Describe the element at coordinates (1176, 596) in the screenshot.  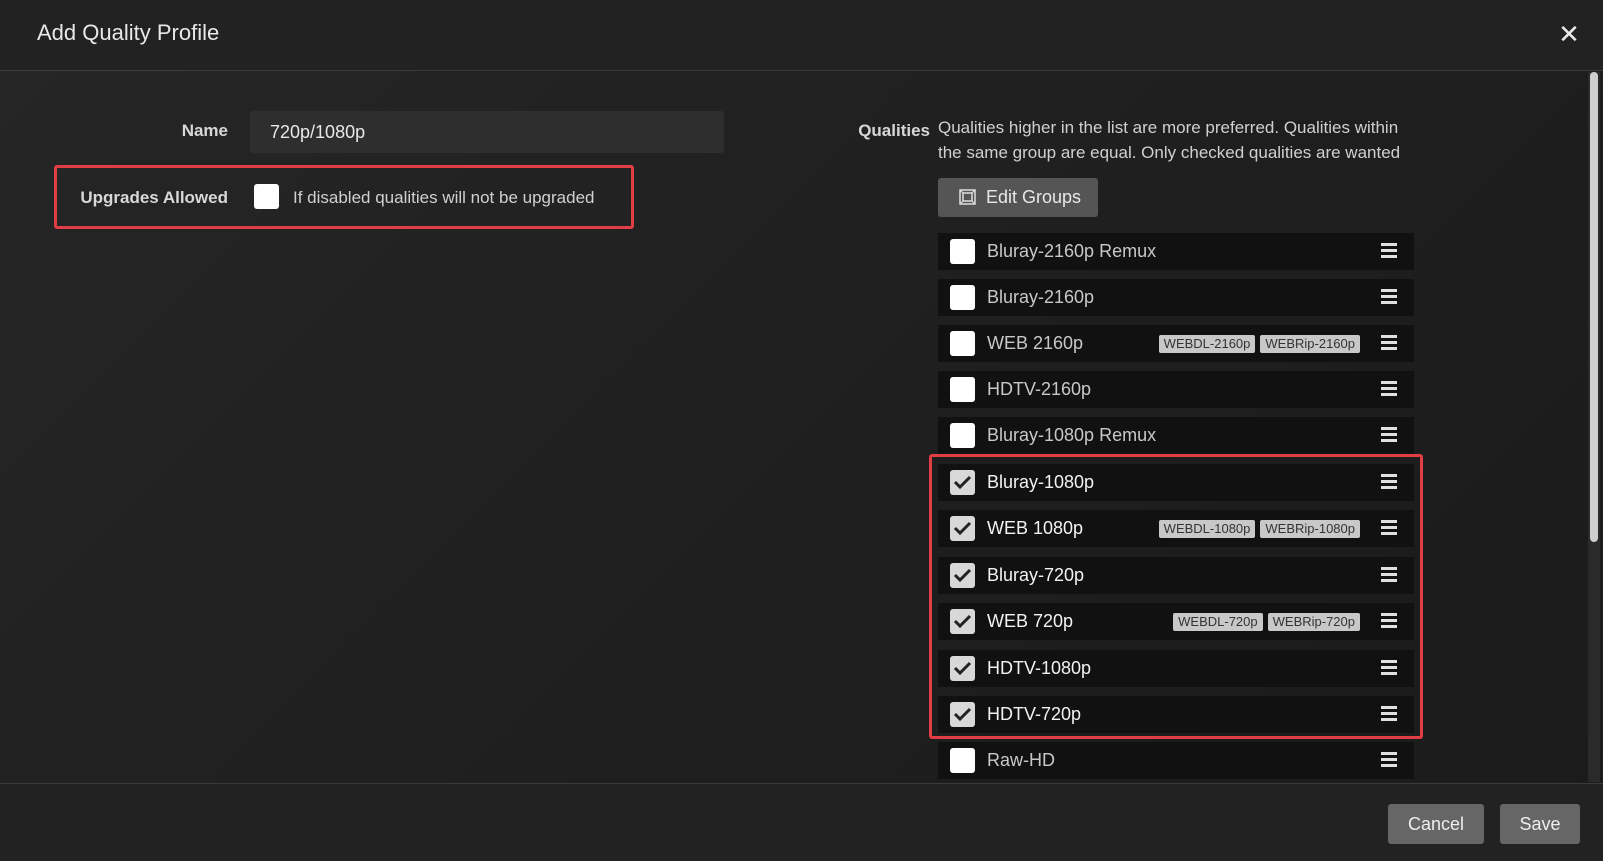
I see `checked-qualities-highlight` at that location.